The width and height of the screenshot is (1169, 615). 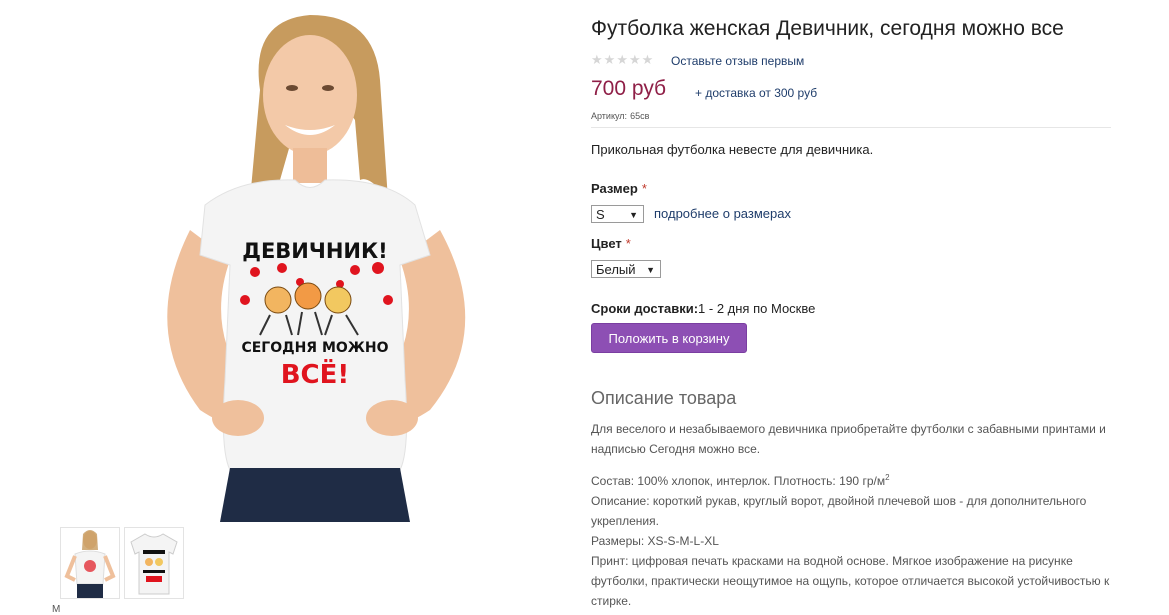 What do you see at coordinates (645, 308) in the screenshot?
I see `shipping-label: Сроки доставки:` at bounding box center [645, 308].